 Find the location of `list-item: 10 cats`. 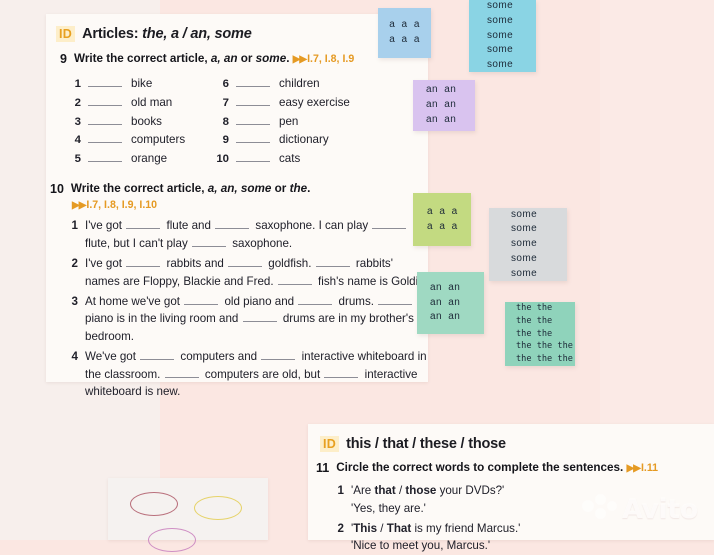

list-item: 10 cats is located at coordinates (258, 158).